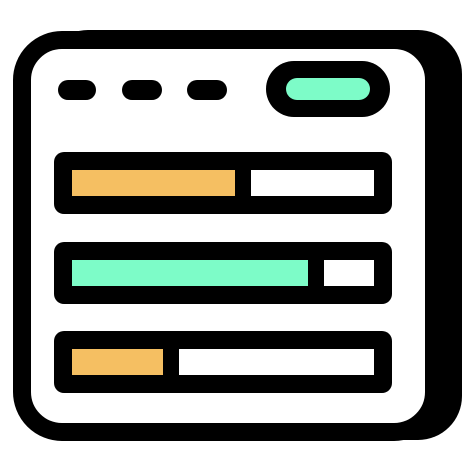  I want to click on progress-bar-3-divider, so click(171, 362).